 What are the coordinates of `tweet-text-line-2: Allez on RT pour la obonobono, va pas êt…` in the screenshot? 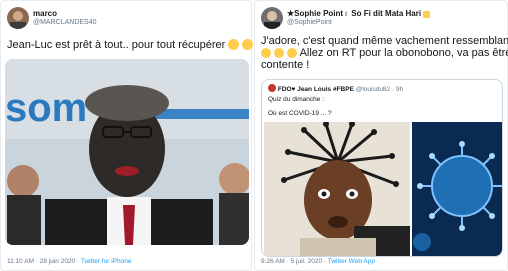 It's located at (403, 53).